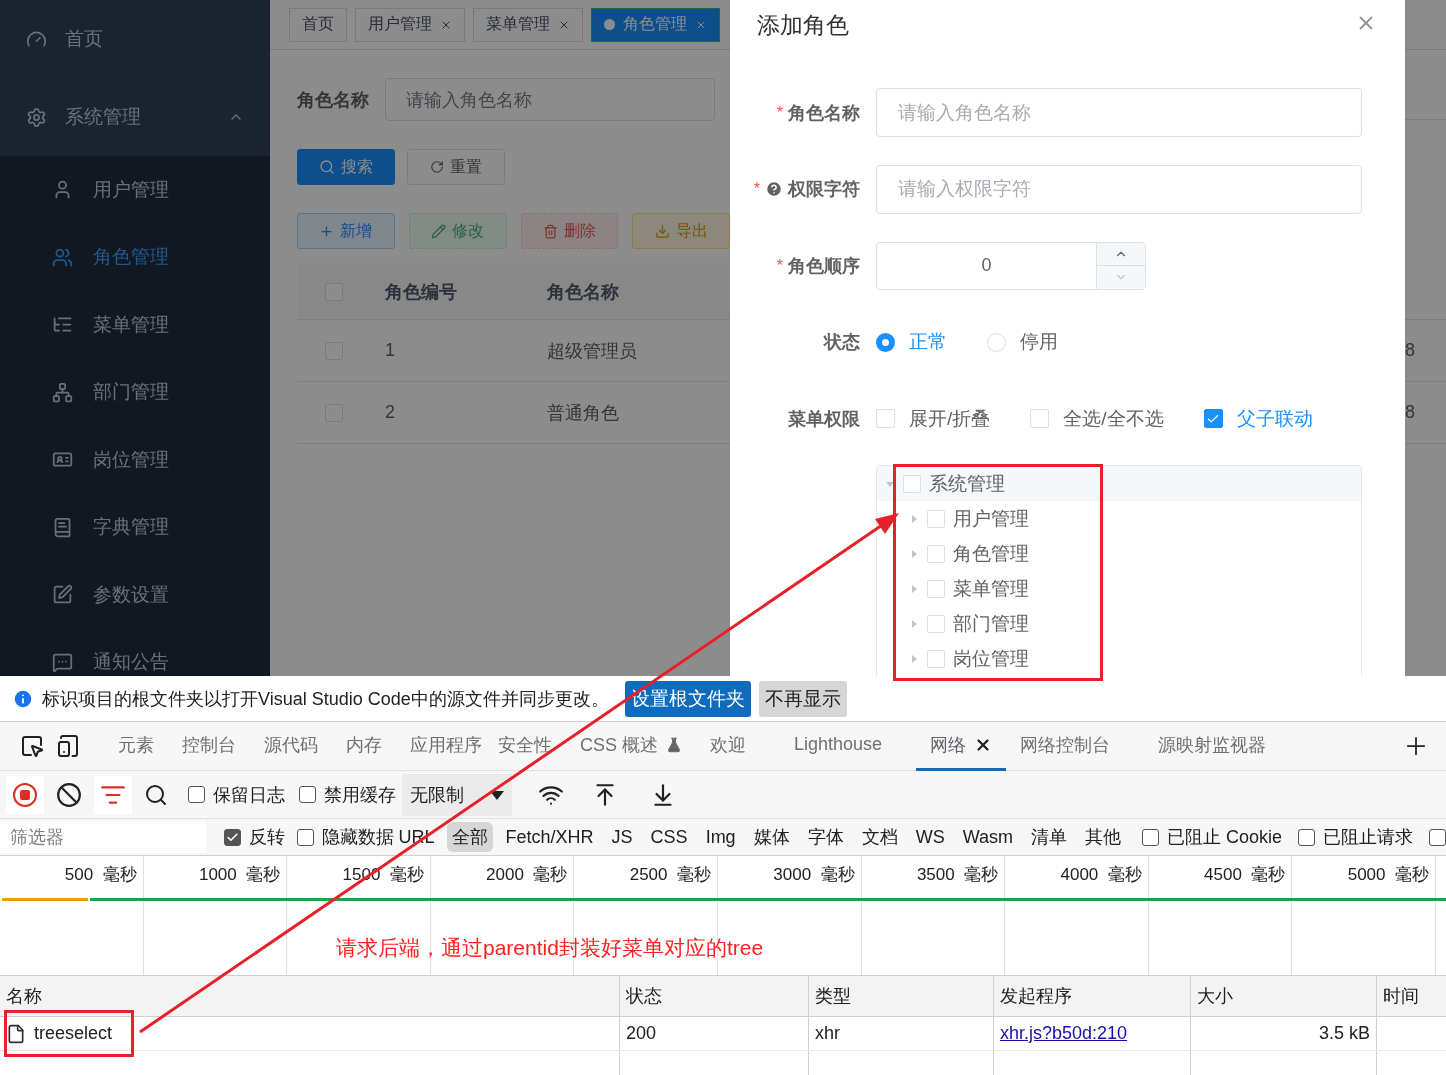 The width and height of the screenshot is (1446, 1075). What do you see at coordinates (497, 794) in the screenshot?
I see `dropdown-arrow-icon` at bounding box center [497, 794].